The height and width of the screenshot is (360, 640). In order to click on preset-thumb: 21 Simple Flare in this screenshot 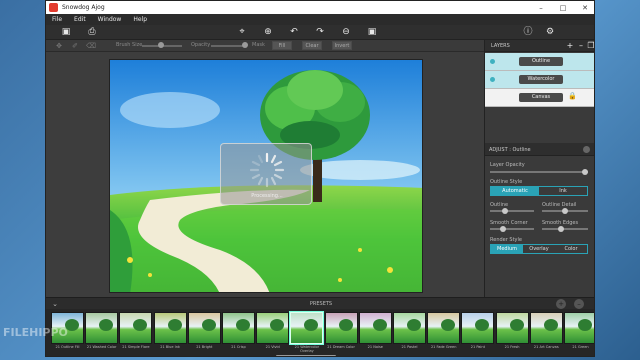, I will do `click(136, 334)`.